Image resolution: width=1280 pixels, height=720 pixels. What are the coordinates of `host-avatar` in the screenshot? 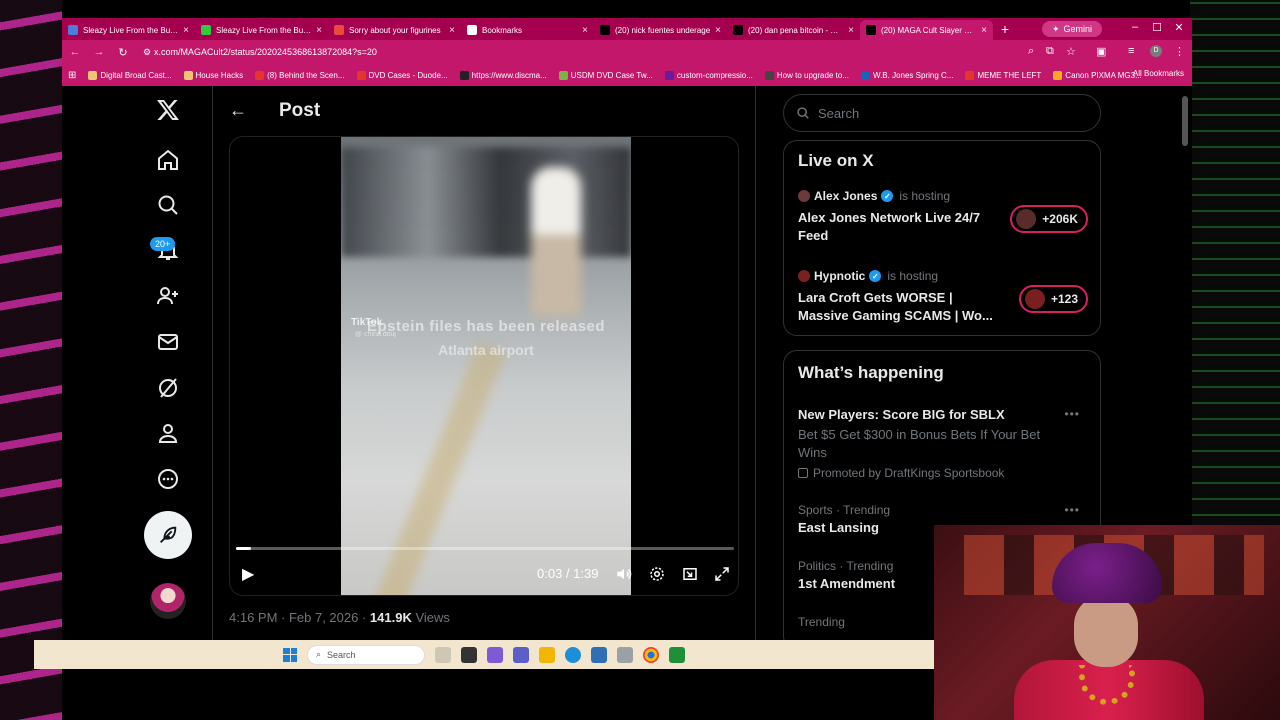 It's located at (804, 196).